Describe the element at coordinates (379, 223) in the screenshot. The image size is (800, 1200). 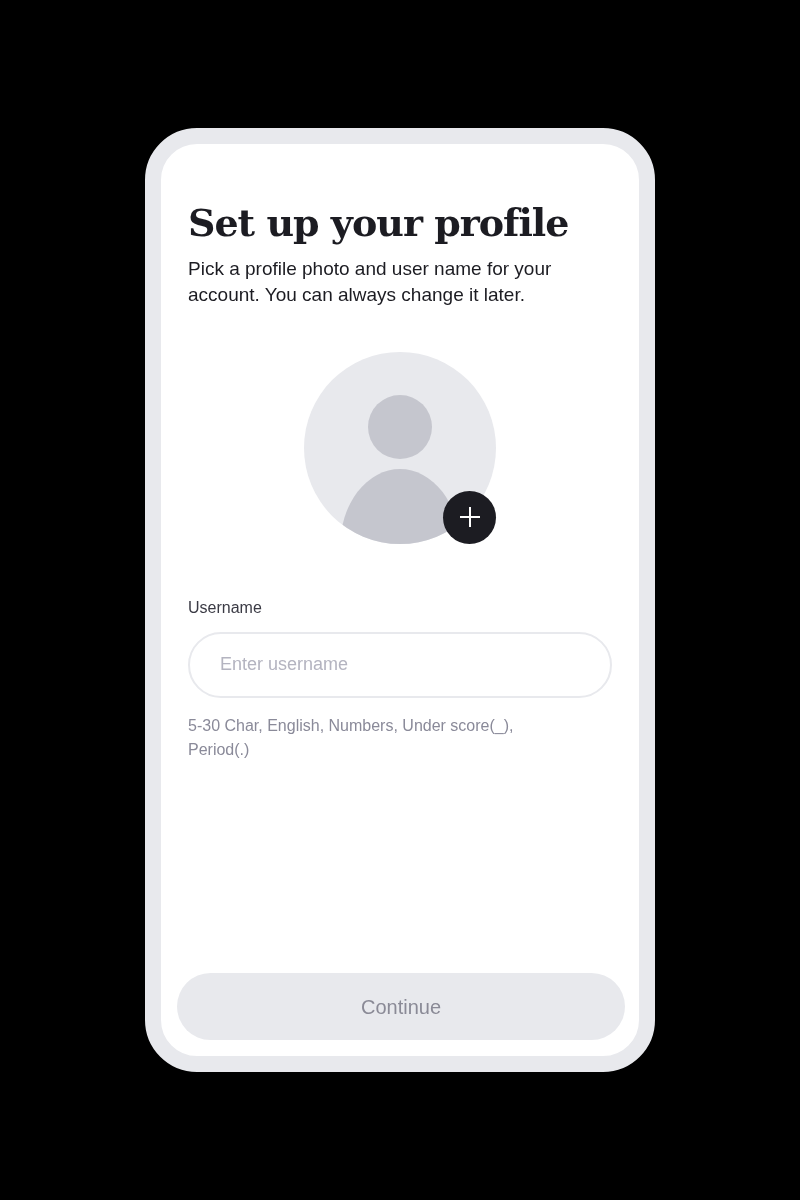
I see `page-title: Set up your profile` at that location.